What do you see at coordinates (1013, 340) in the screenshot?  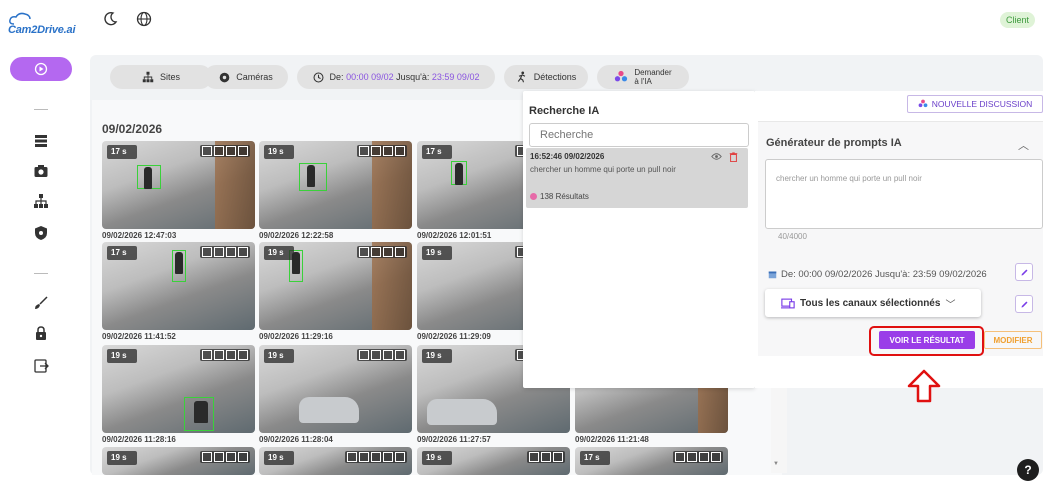 I see `modify-button: MODIFIER` at bounding box center [1013, 340].